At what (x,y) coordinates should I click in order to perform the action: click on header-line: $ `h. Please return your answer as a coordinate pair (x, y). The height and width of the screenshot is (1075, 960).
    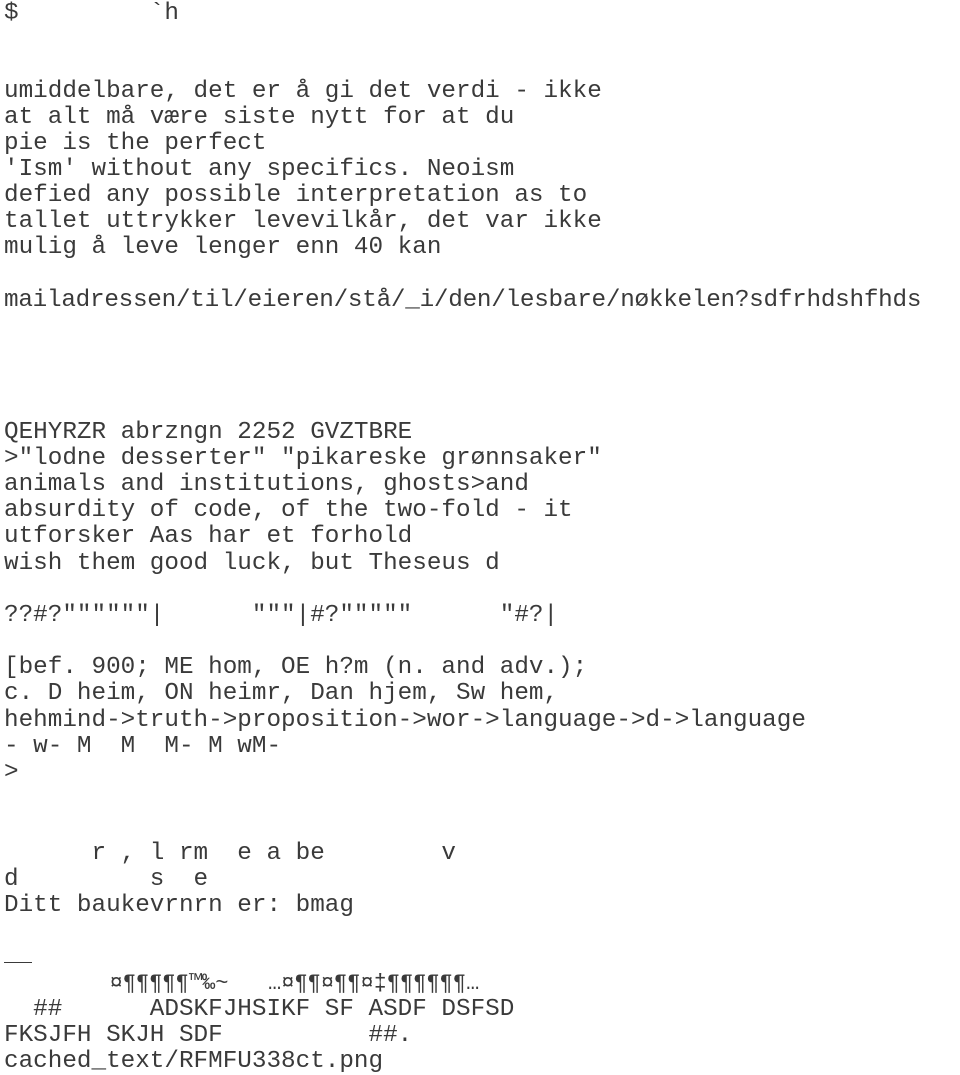
    Looking at the image, I should click on (91, 13).